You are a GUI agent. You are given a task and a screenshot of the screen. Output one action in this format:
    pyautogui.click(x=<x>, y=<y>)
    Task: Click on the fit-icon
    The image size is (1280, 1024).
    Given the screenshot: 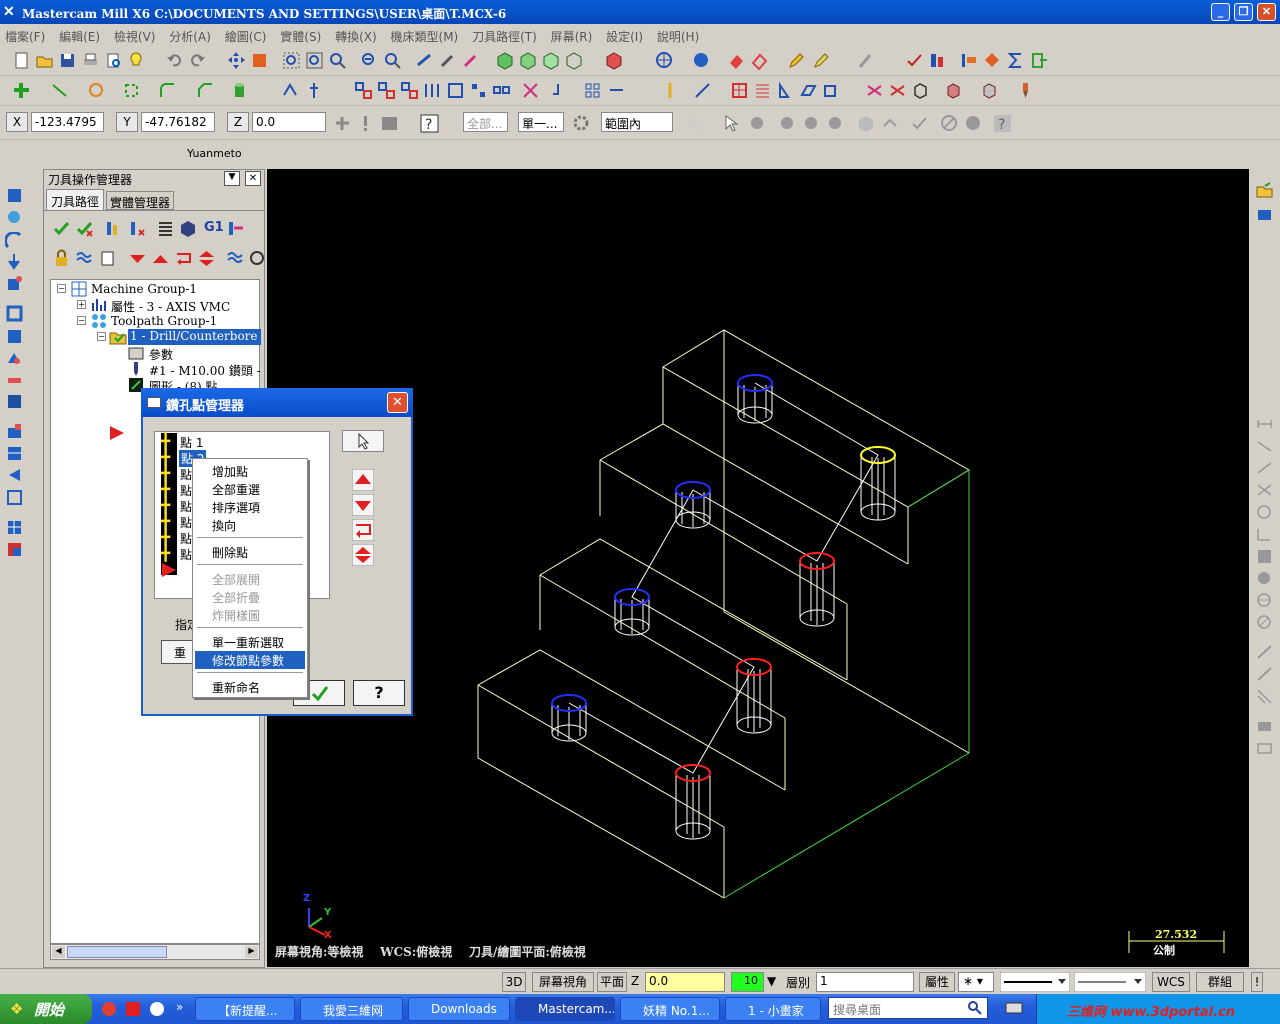 What is the action you would take?
    pyautogui.click(x=314, y=60)
    